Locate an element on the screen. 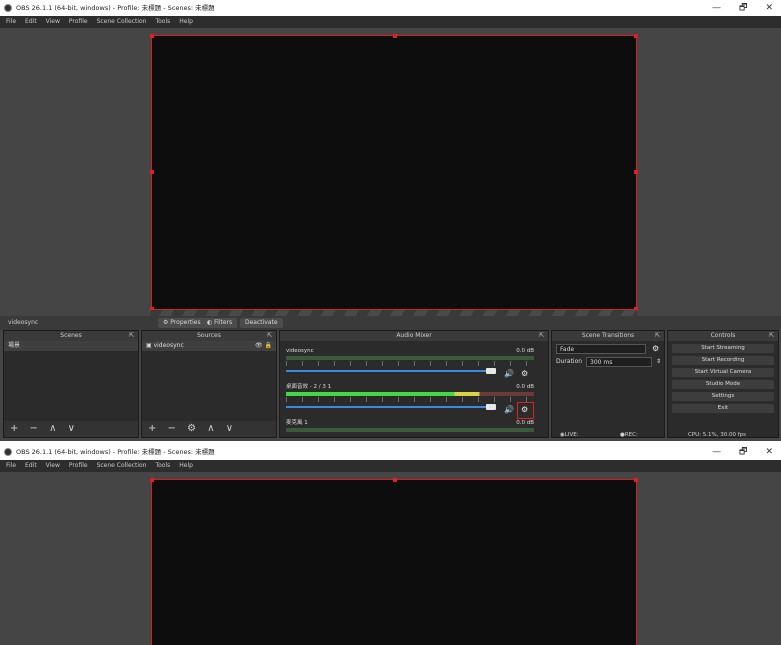 Image resolution: width=781 pixels, height=645 pixels. deactivate-button: Deactivate is located at coordinates (261, 323).